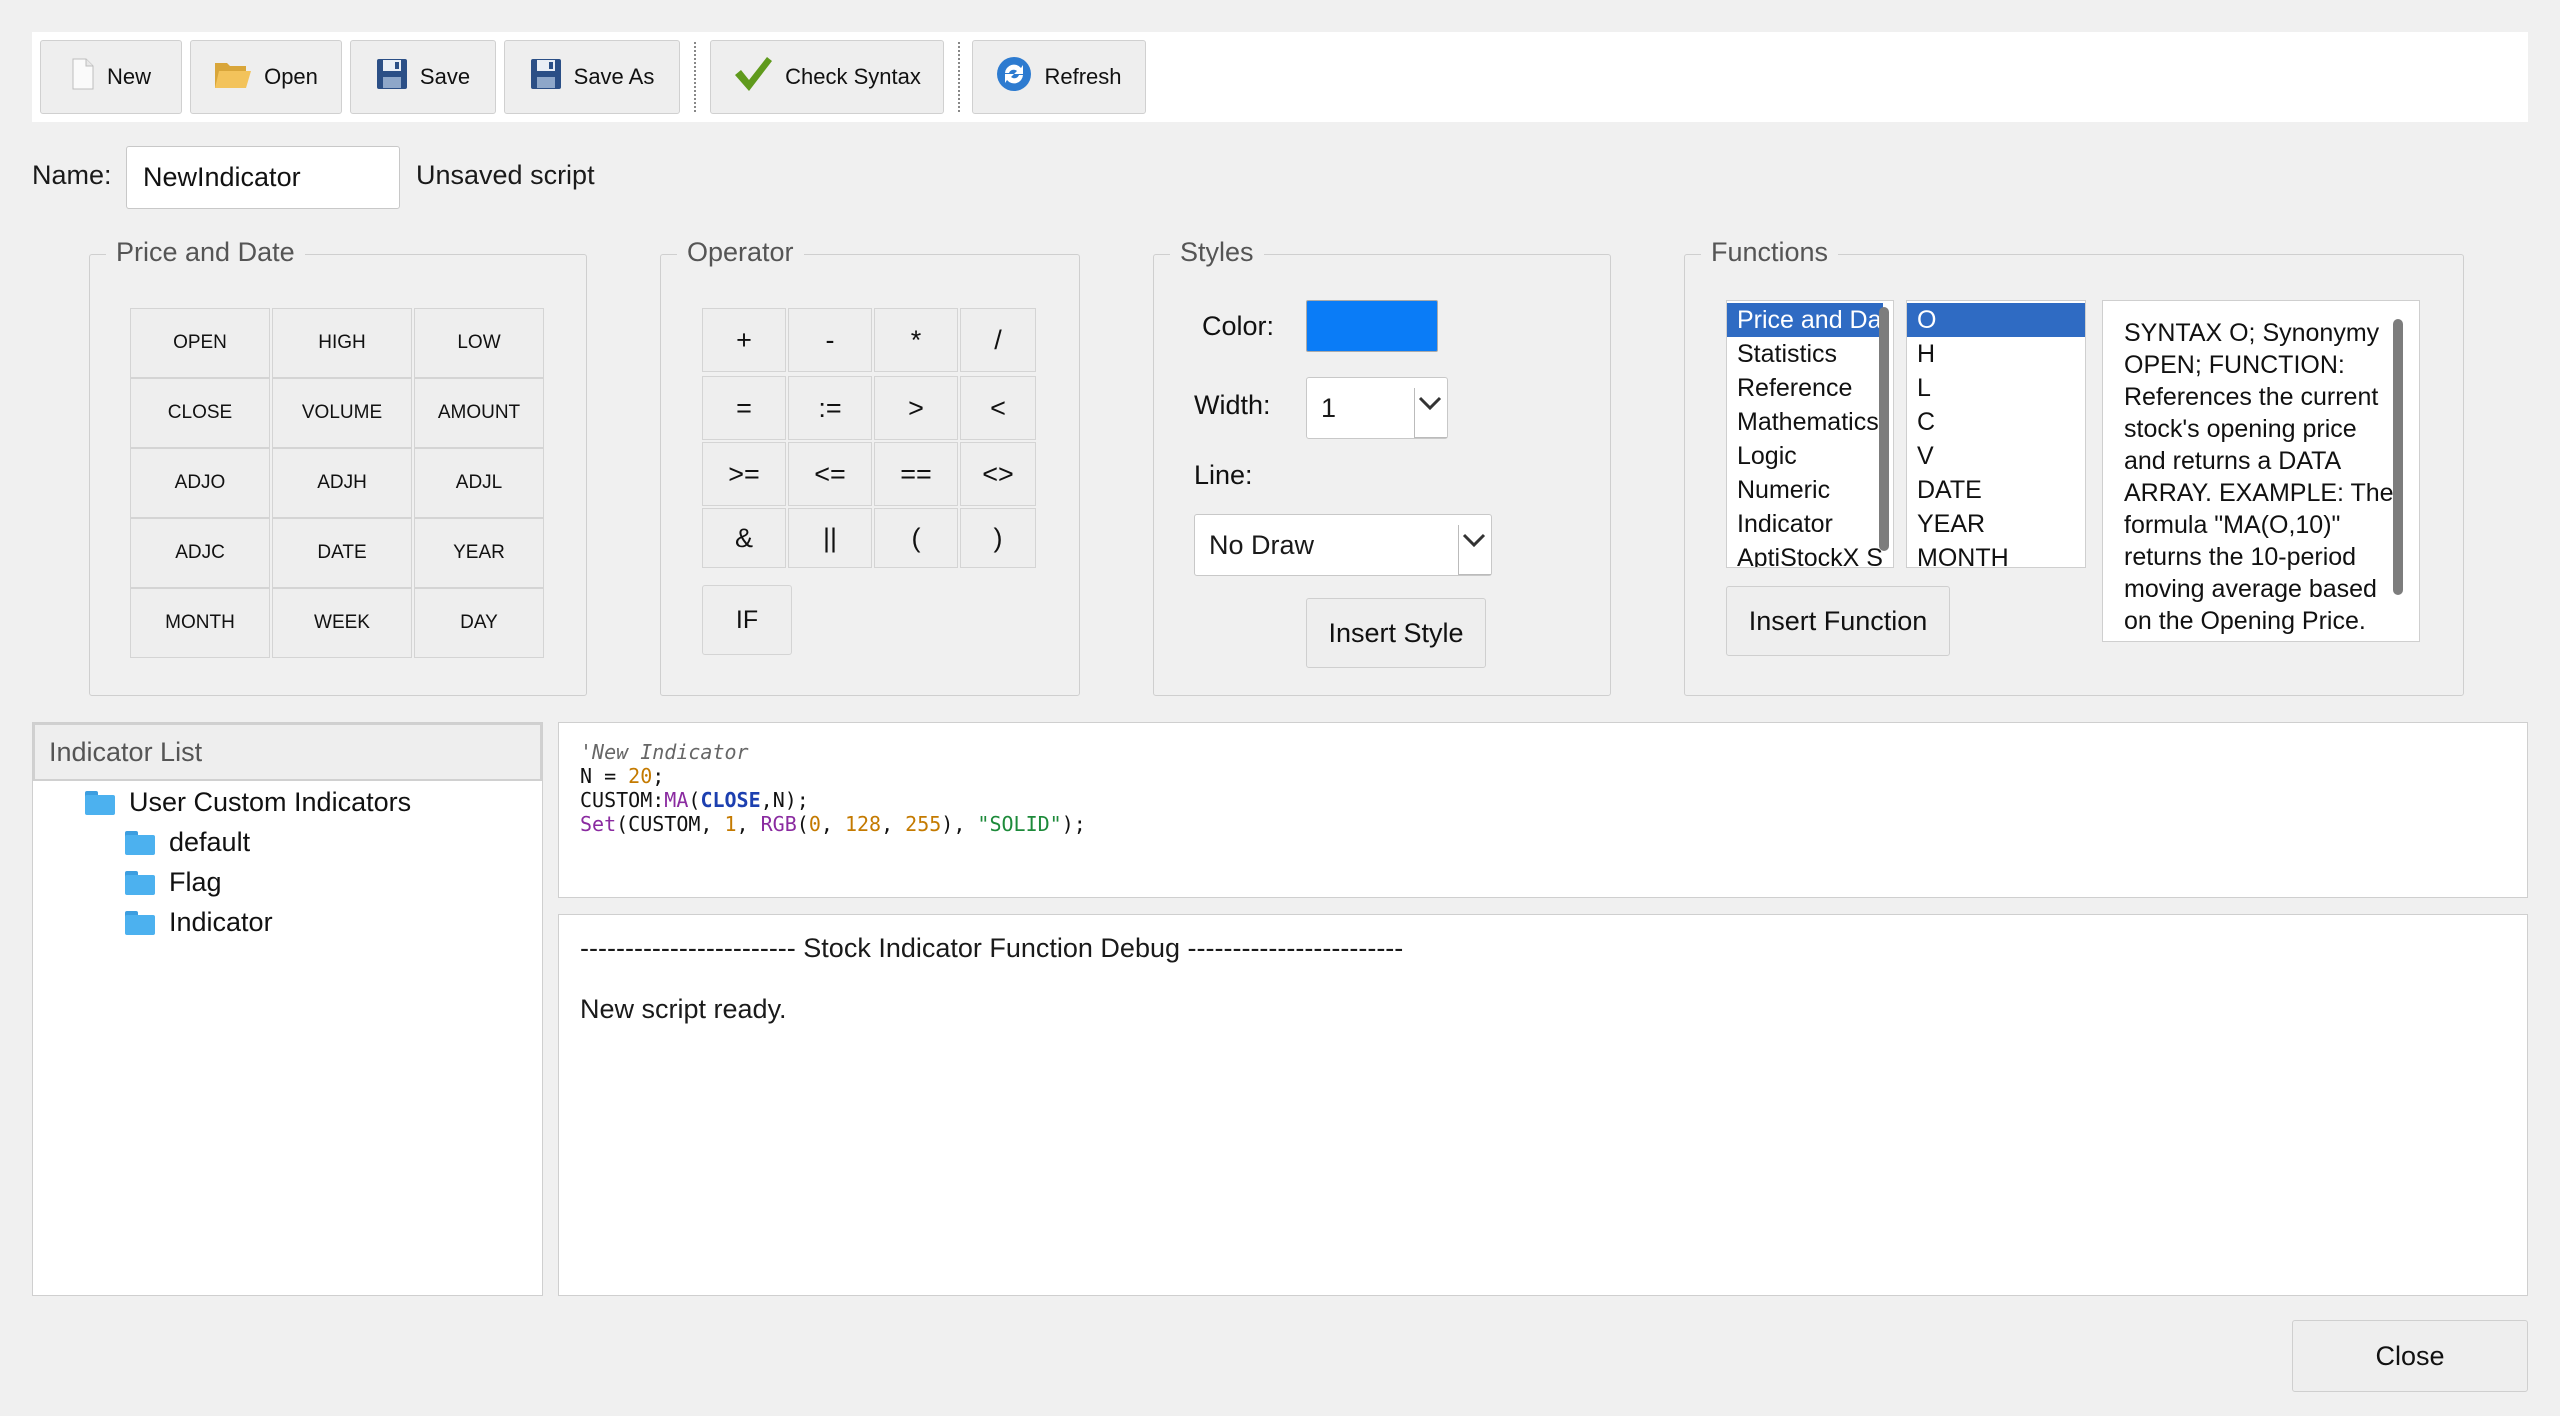 Image resolution: width=2560 pixels, height=1416 pixels. Describe the element at coordinates (2398, 457) in the screenshot. I see `description-scrollbar` at that location.